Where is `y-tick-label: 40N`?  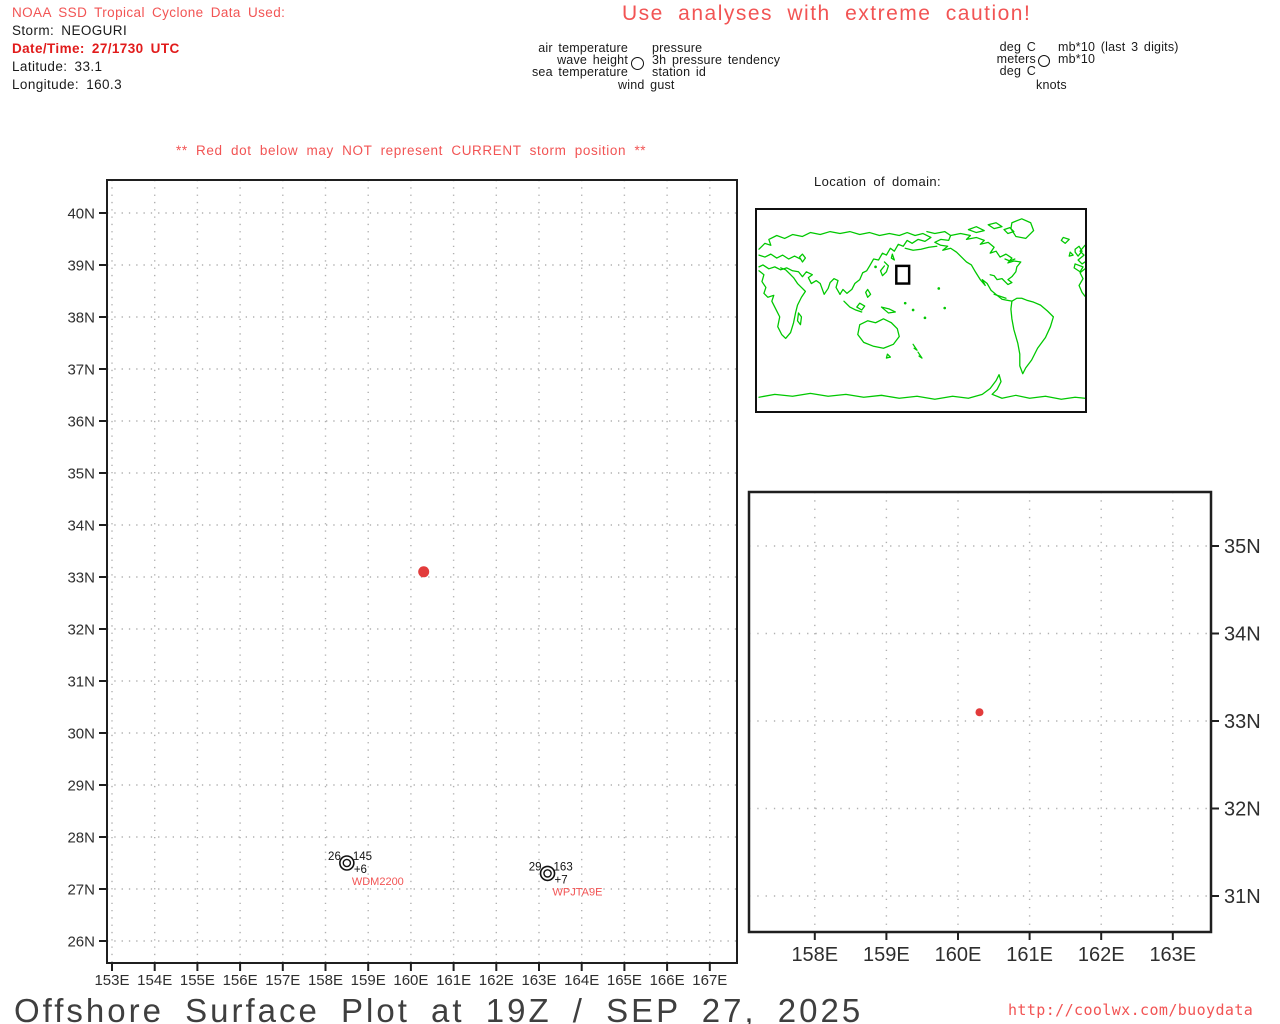 y-tick-label: 40N is located at coordinates (81, 213).